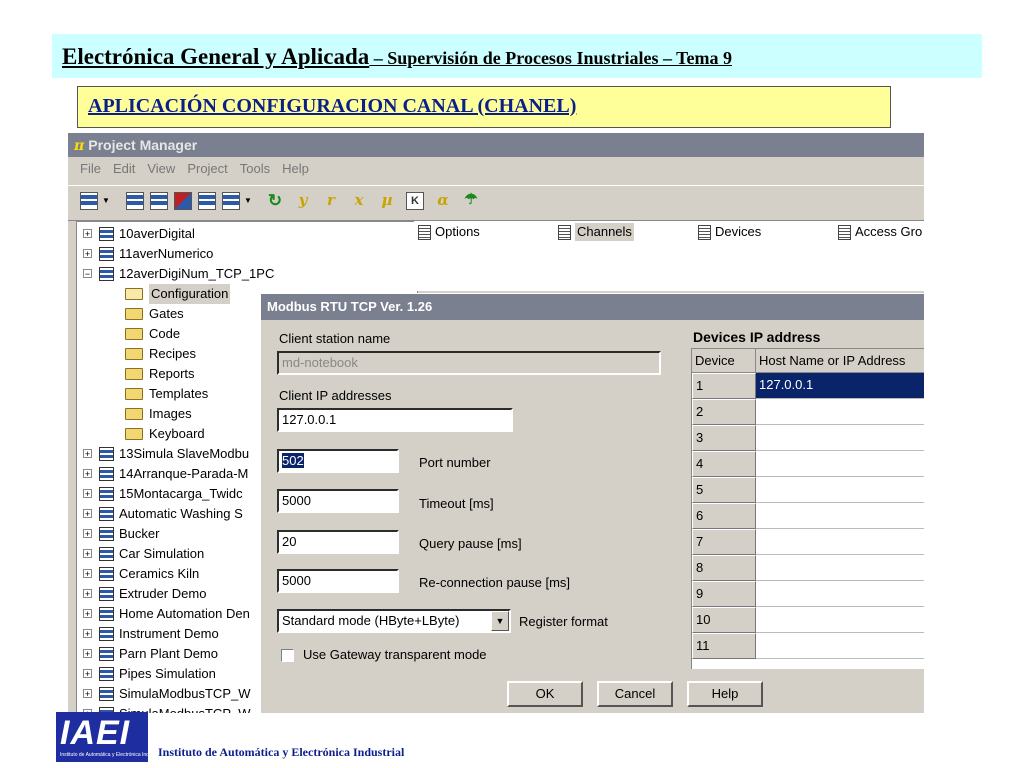  I want to click on config-item-label: Access Gro, so click(889, 231).